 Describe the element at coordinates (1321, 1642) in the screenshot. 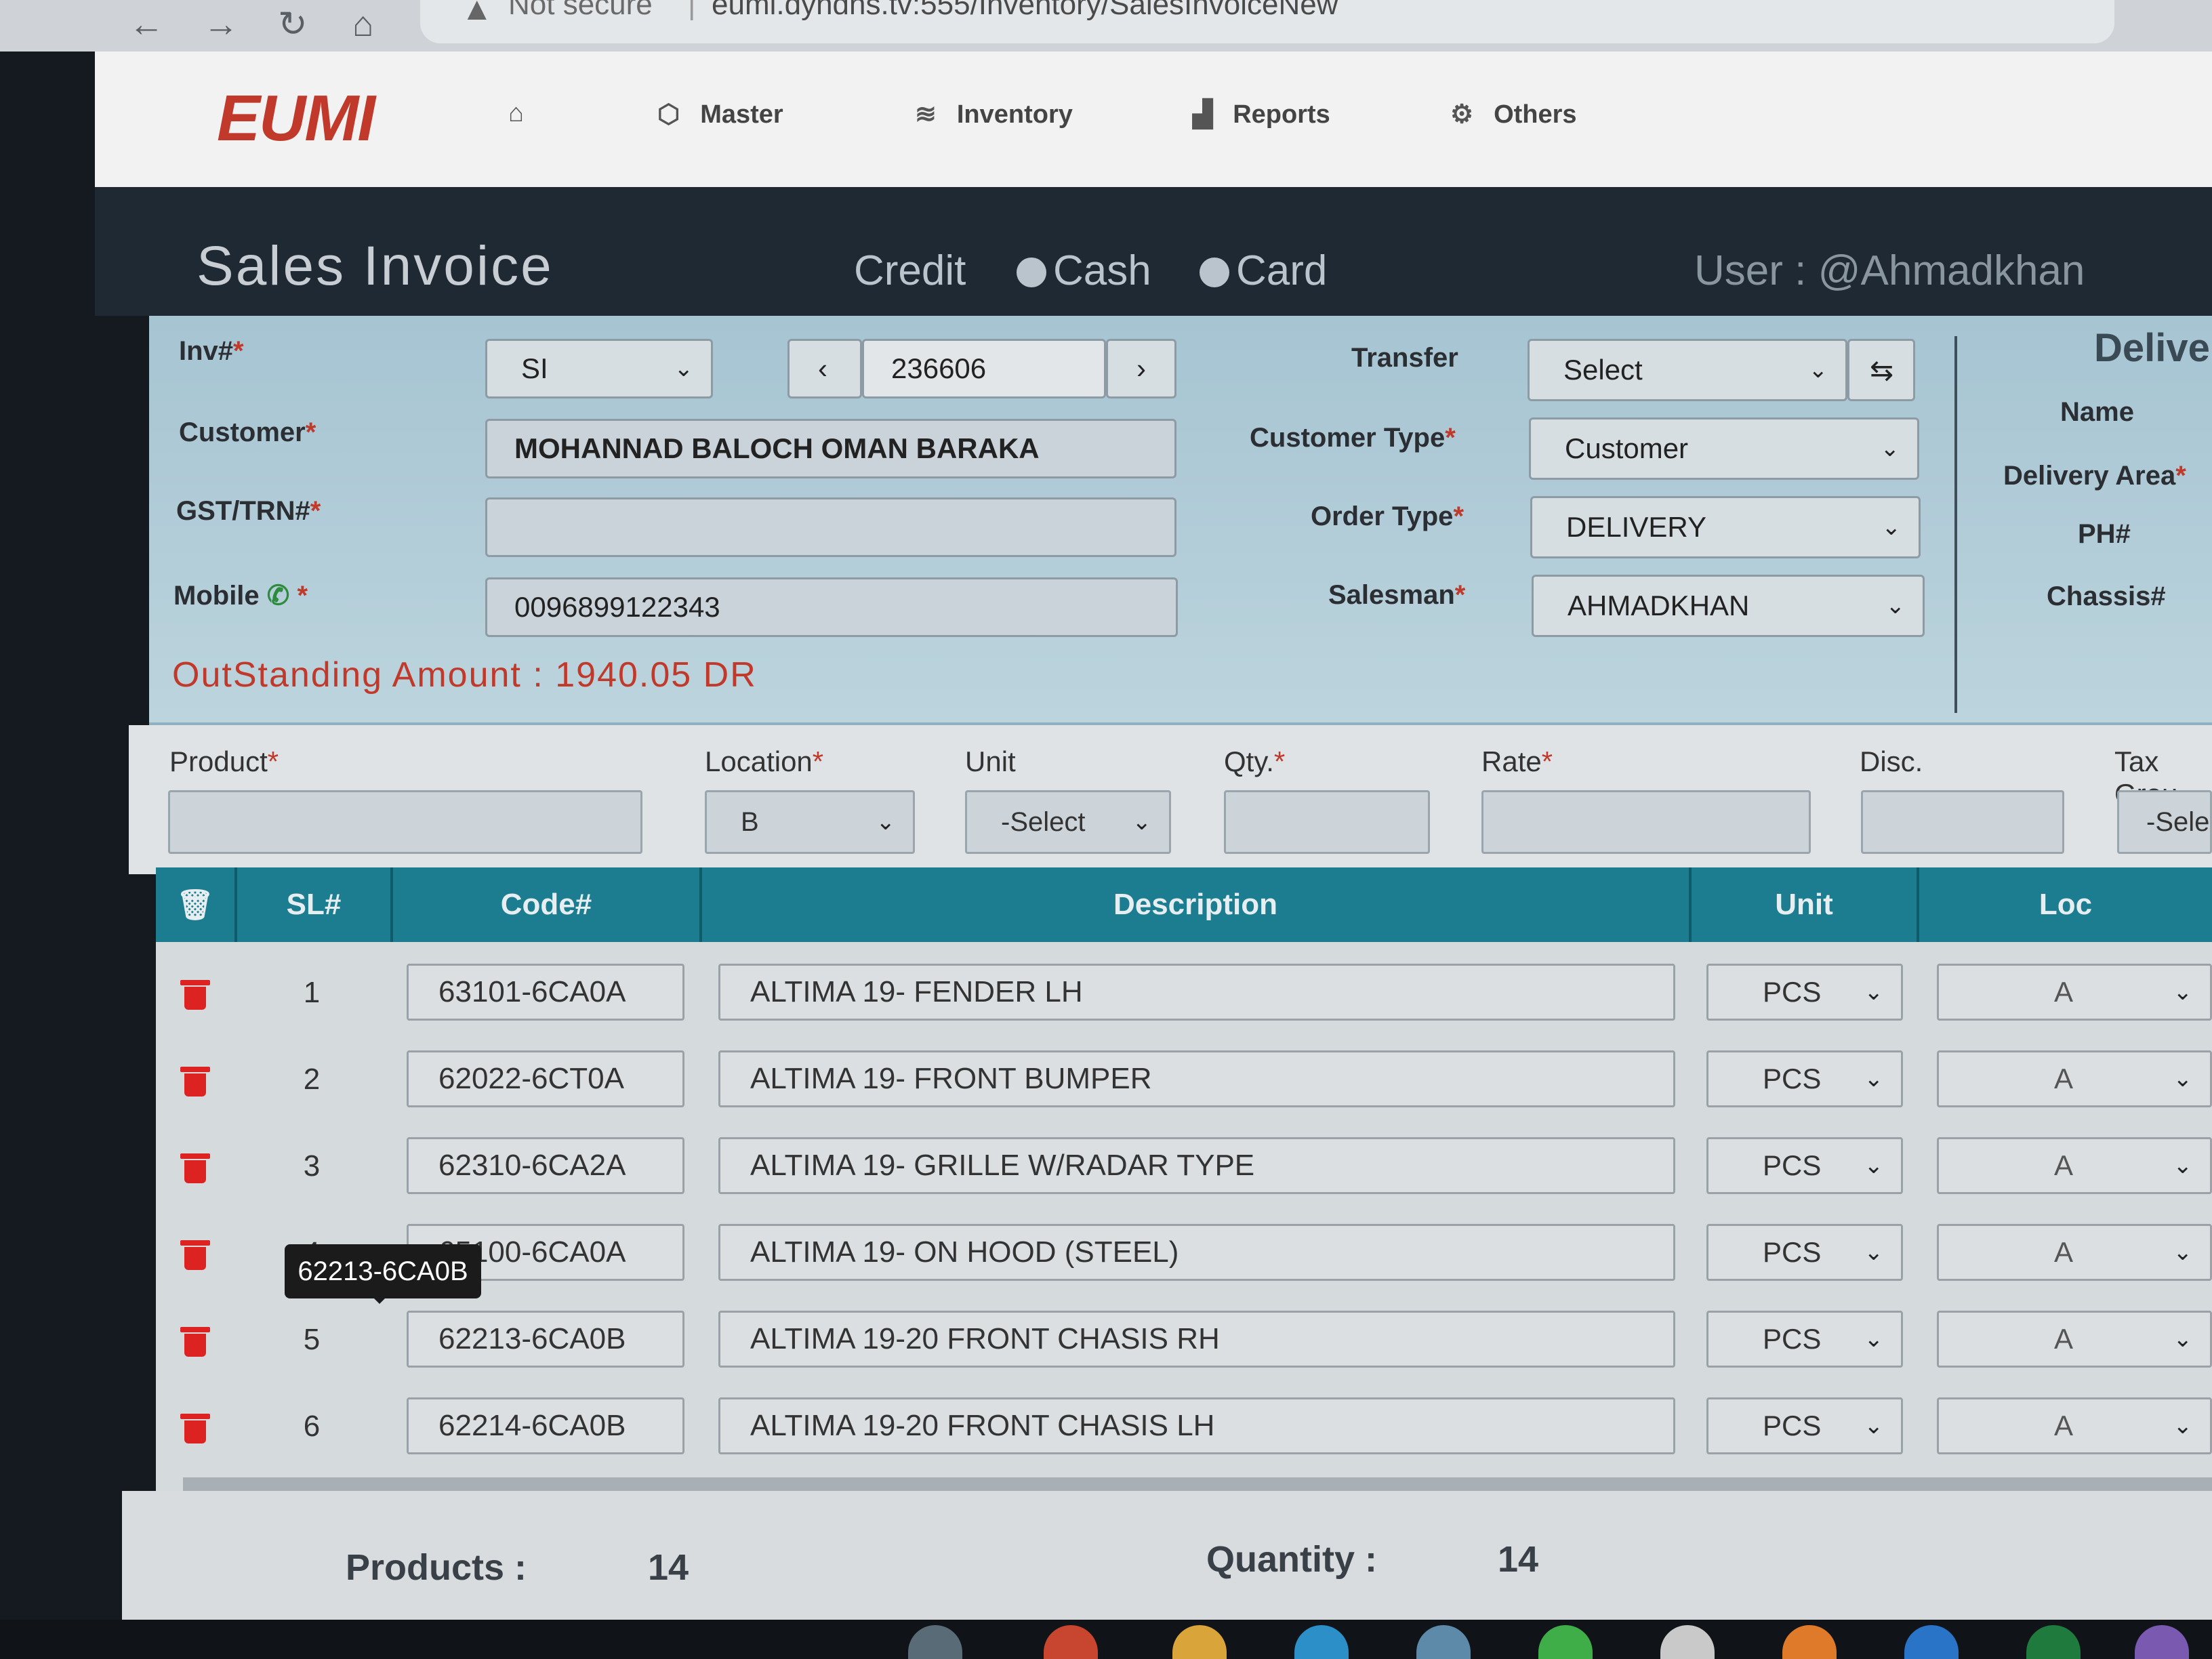

I see `browser-icon` at that location.